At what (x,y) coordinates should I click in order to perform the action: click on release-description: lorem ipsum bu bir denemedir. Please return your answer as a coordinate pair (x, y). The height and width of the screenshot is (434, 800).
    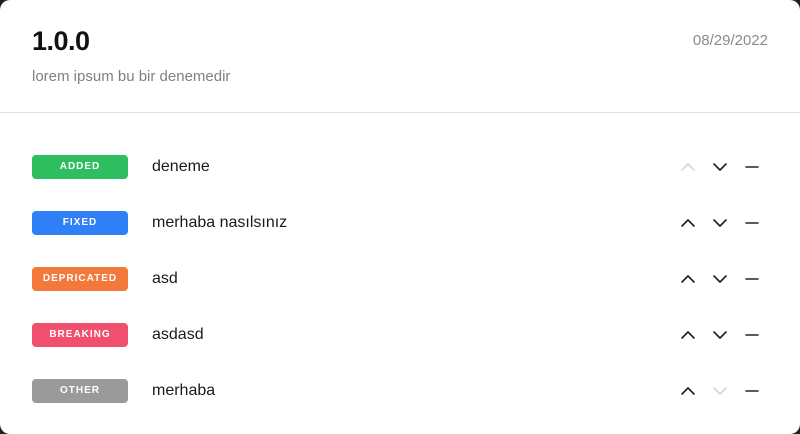
    Looking at the image, I should click on (131, 76).